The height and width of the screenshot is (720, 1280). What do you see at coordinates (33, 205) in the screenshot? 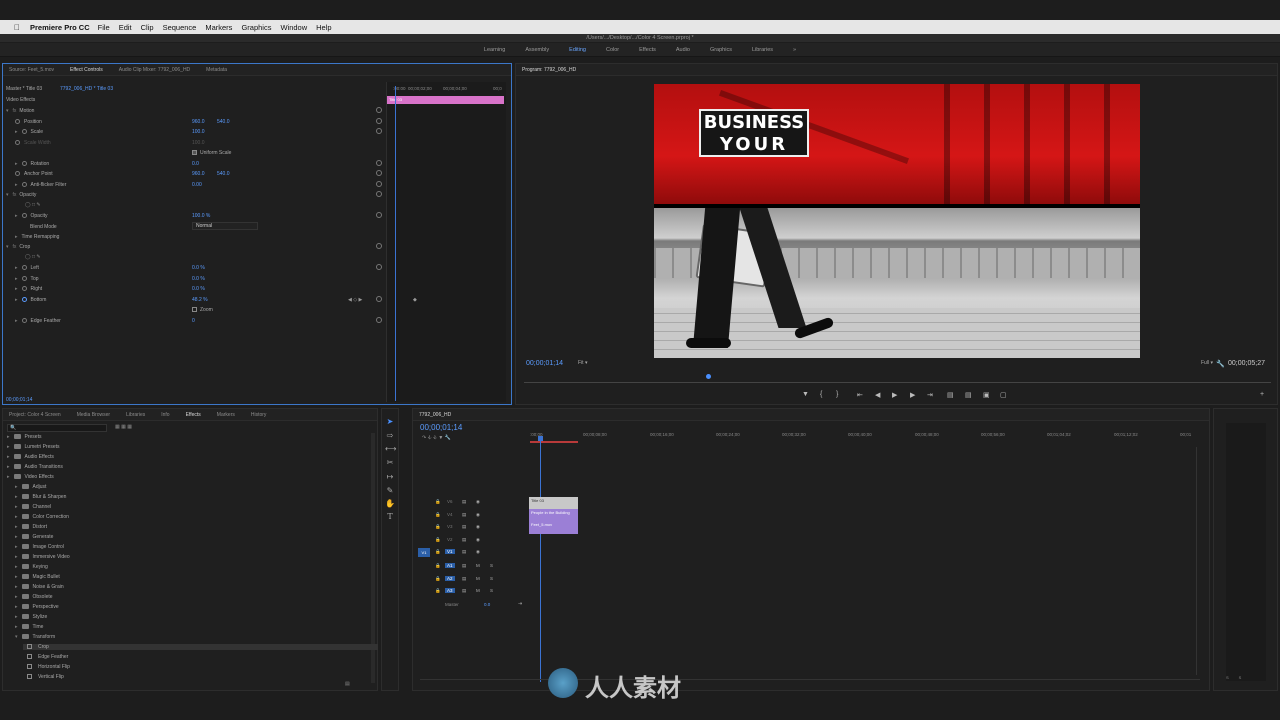
I see `mask-tools: ◯ □ ✎` at bounding box center [33, 205].